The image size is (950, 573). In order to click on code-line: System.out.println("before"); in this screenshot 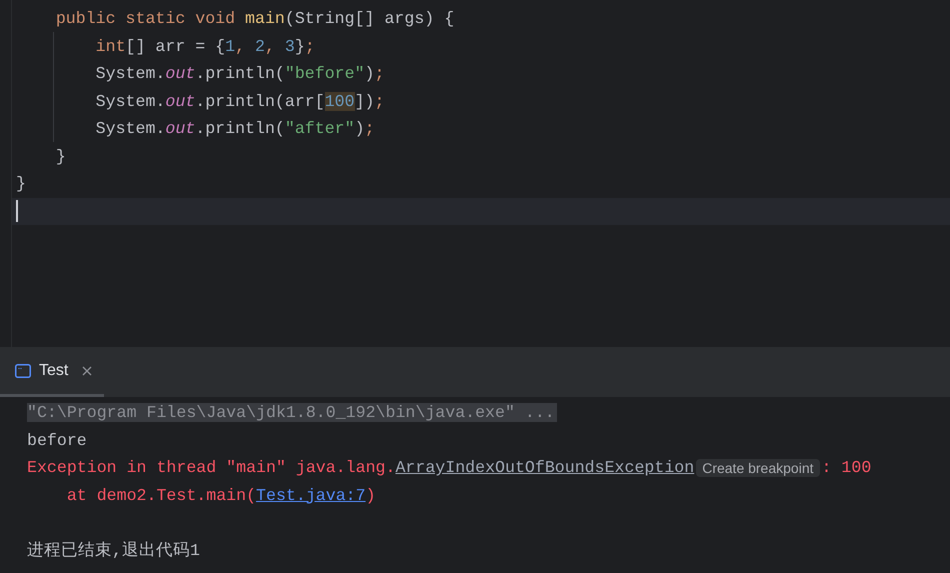, I will do `click(240, 74)`.